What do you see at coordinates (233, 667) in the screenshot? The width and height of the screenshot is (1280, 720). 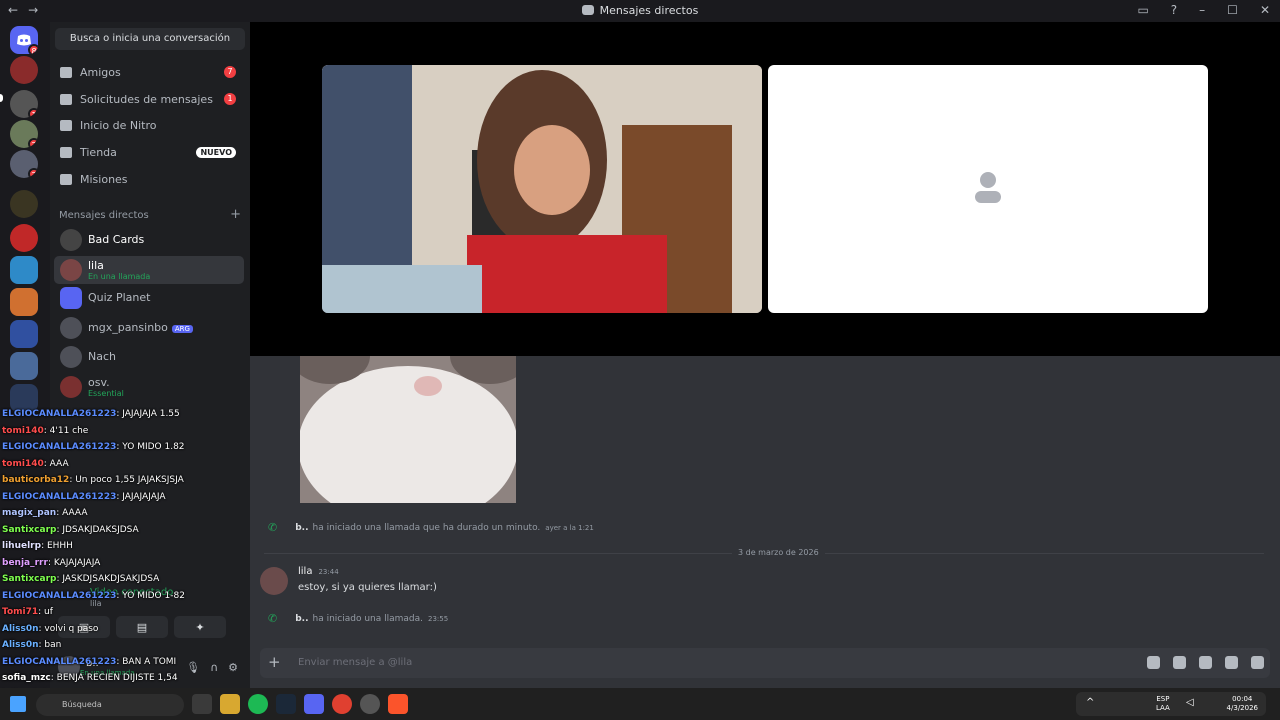 I see `settings-gear-icon: ⚙` at bounding box center [233, 667].